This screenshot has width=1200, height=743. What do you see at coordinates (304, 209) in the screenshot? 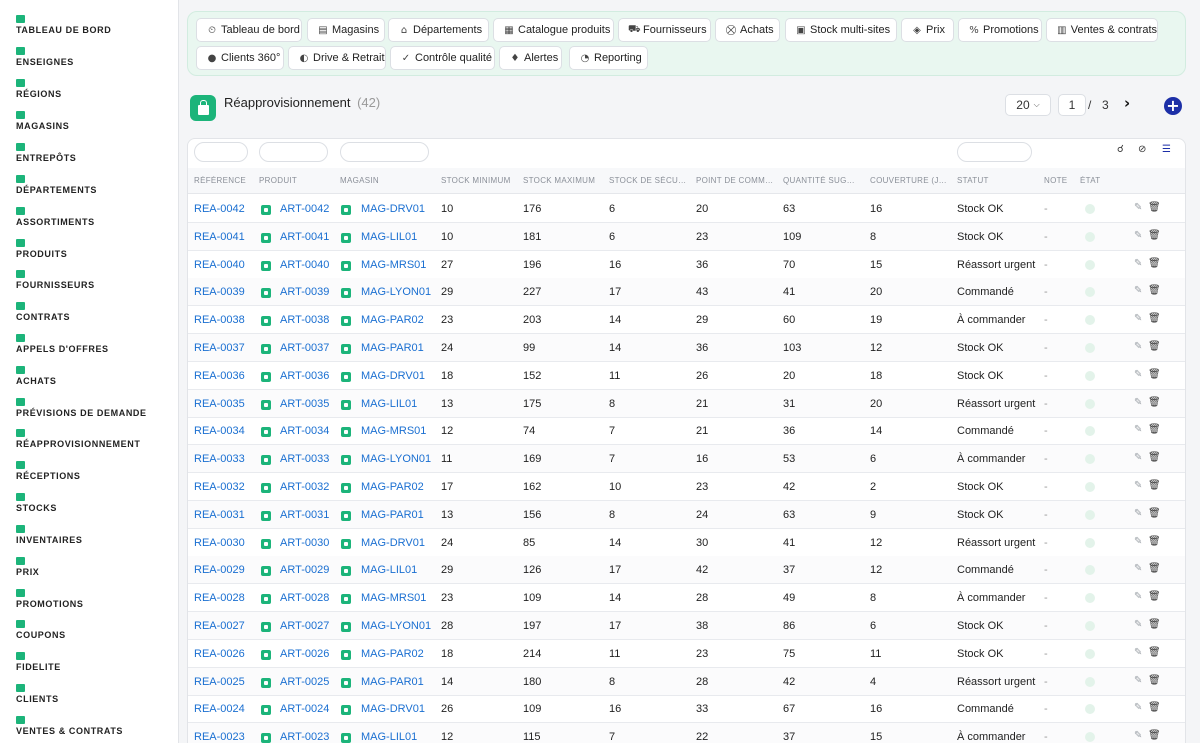
I see `product-link: ART-0042` at bounding box center [304, 209].